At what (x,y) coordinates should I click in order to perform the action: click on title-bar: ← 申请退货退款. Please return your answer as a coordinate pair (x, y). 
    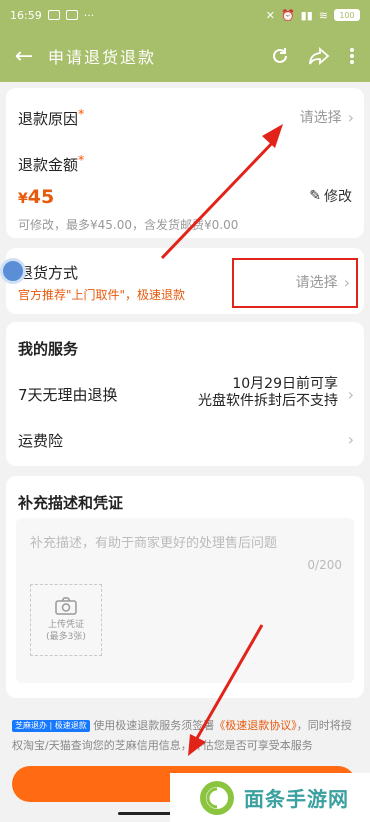
    Looking at the image, I should click on (185, 56).